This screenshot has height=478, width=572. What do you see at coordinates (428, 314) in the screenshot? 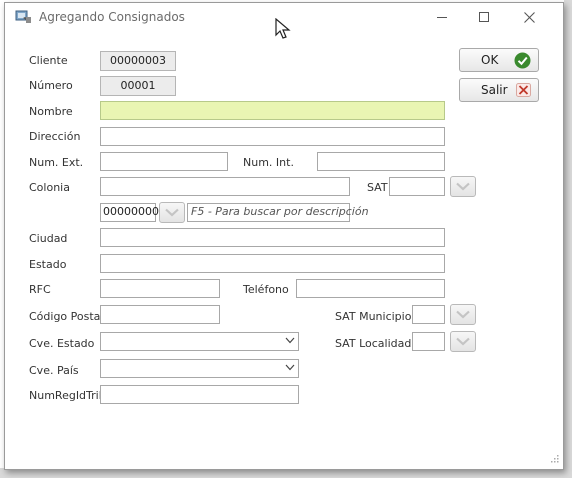
I see `sat-municipio-input` at bounding box center [428, 314].